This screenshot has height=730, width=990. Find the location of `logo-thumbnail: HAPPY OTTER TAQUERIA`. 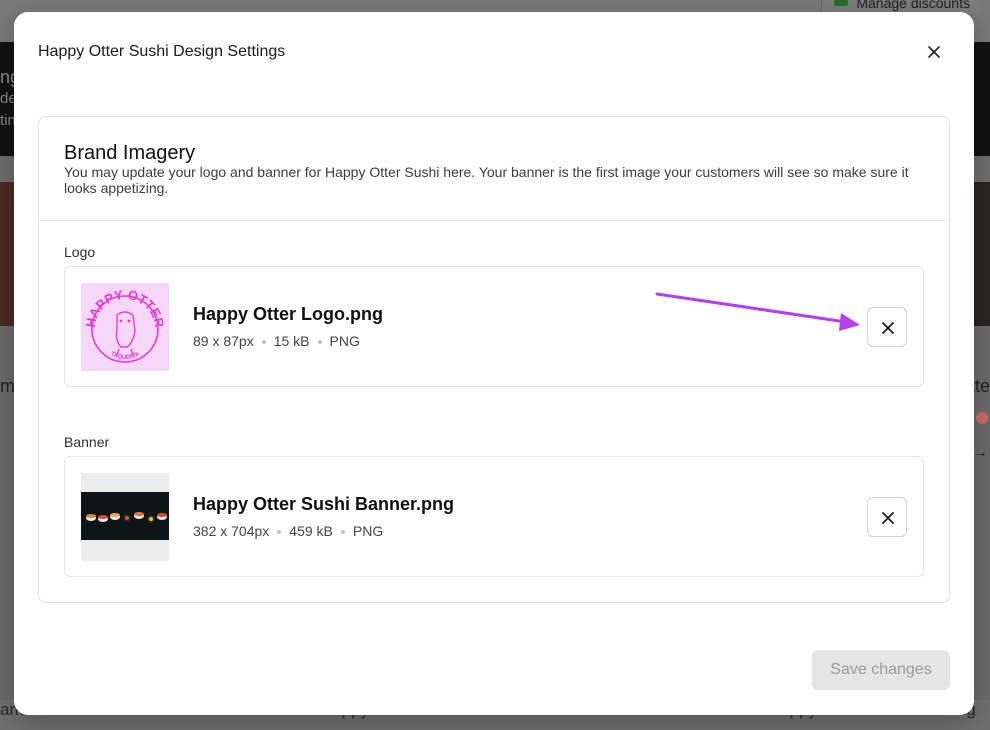

logo-thumbnail: HAPPY OTTER TAQUERIA is located at coordinates (125, 327).